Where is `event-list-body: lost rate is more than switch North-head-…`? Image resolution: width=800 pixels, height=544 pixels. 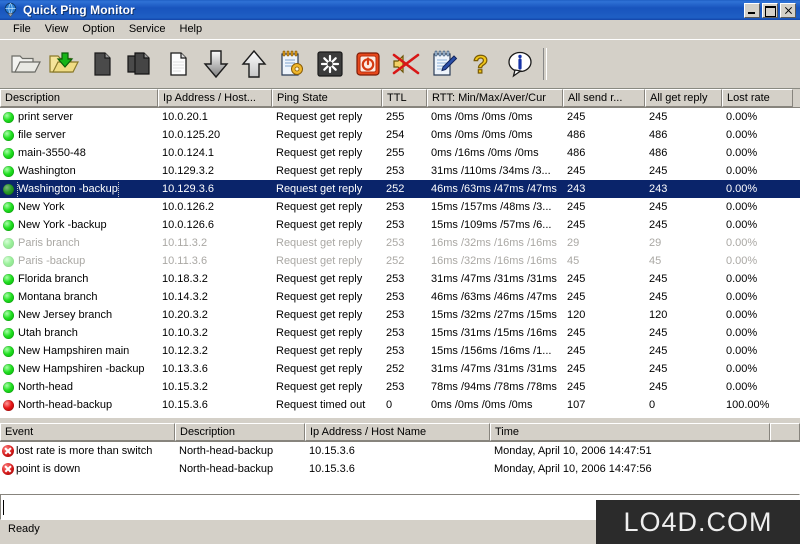
event-list-body: lost rate is more than switch North-head-… is located at coordinates (400, 468).